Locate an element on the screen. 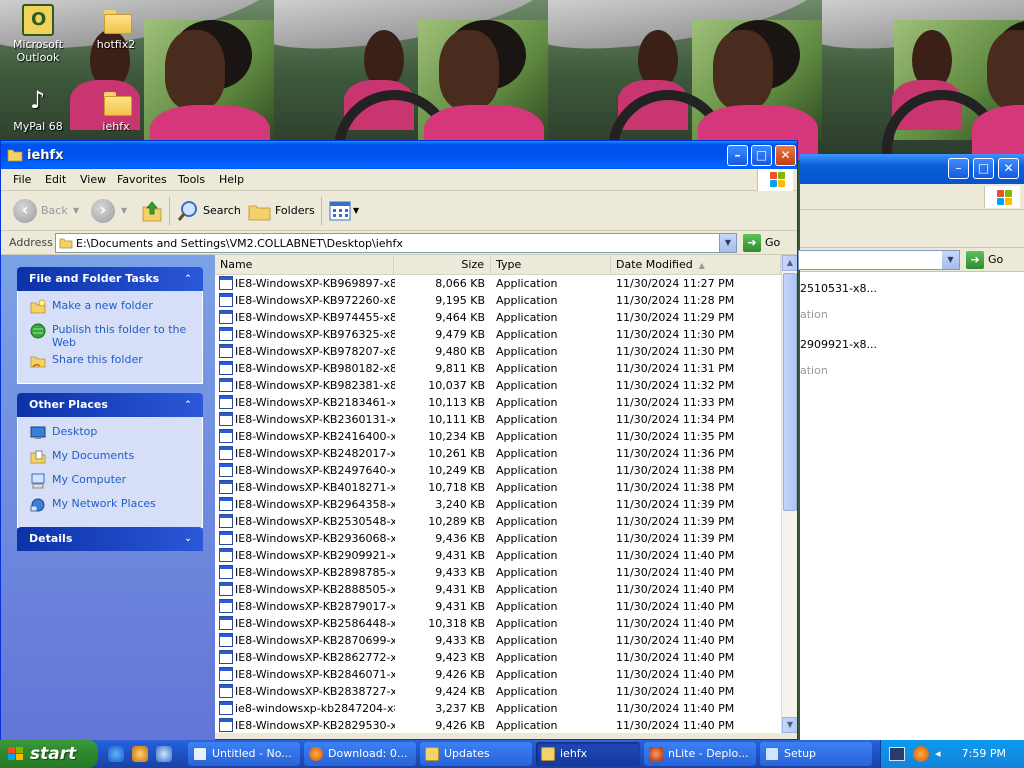 This screenshot has height=768, width=1024. vertical-scrollbar: ▲ ▼ is located at coordinates (789, 494).